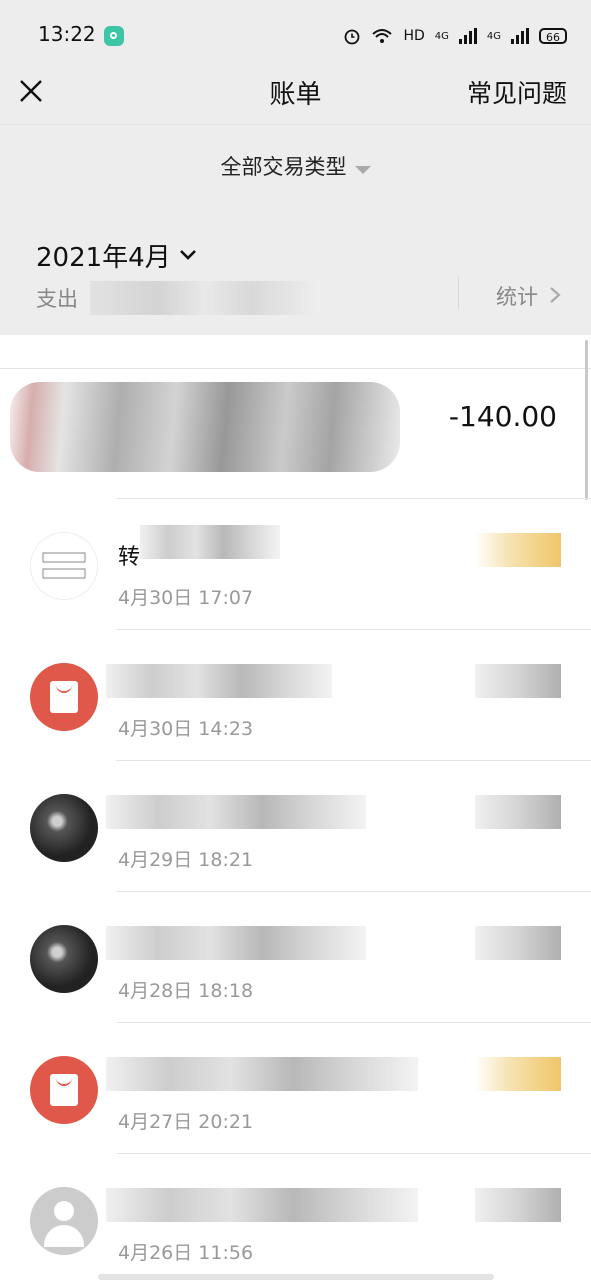 This screenshot has width=591, height=1285. Describe the element at coordinates (493, 36) in the screenshot. I see `sim2-label: 4G` at that location.